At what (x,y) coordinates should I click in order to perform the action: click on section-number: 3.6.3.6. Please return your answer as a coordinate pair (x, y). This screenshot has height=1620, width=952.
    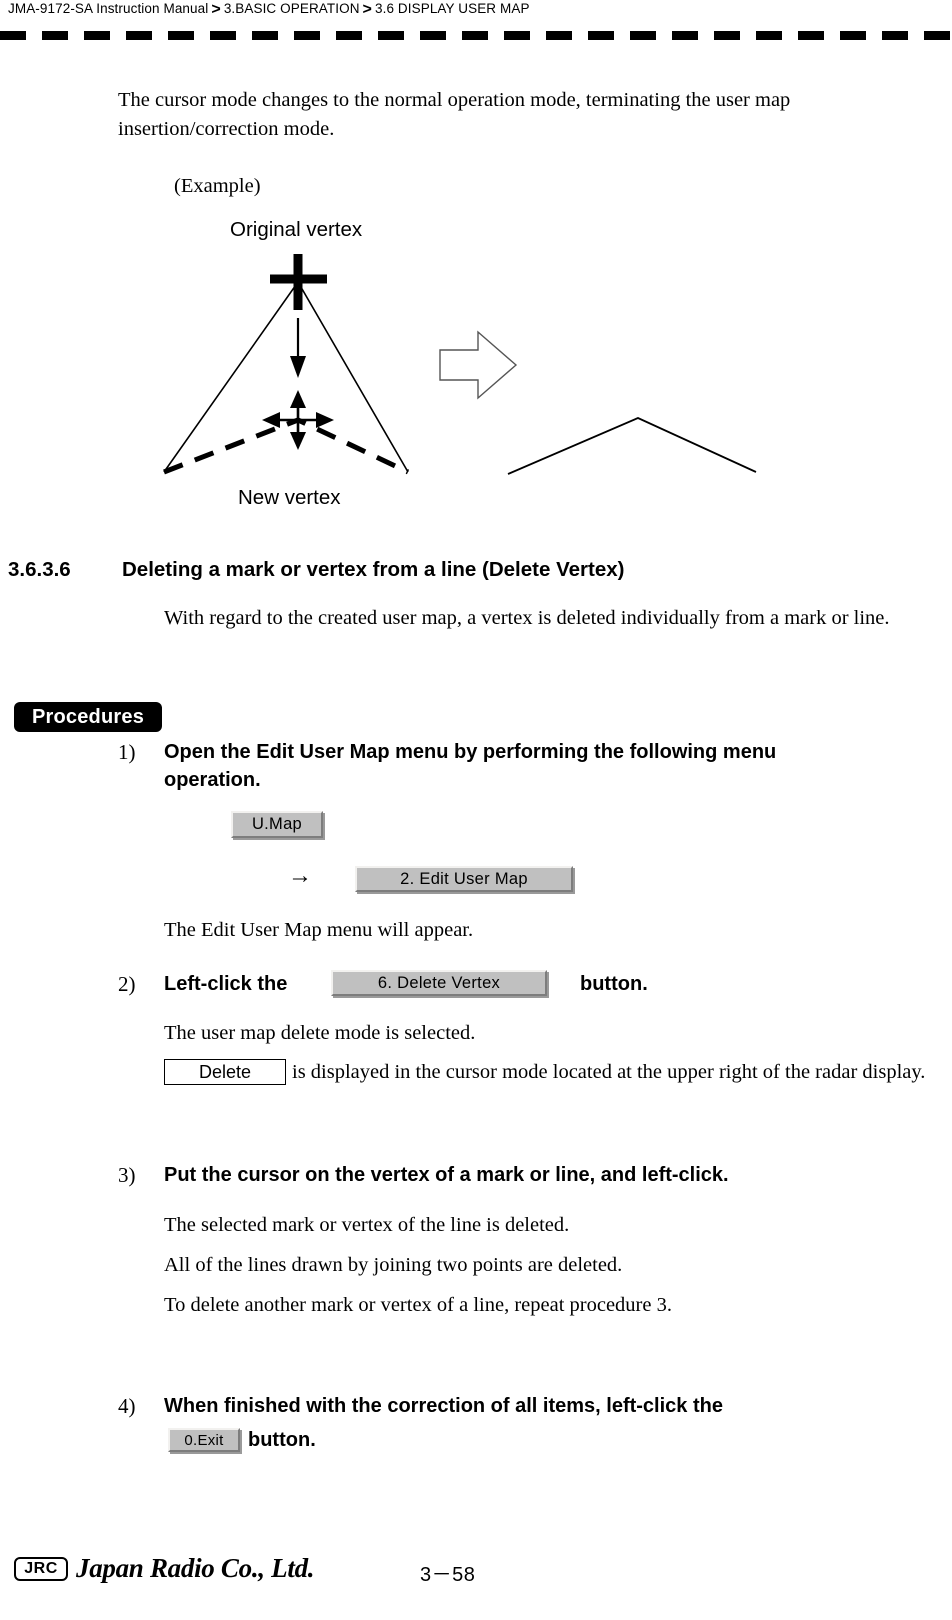
    Looking at the image, I should click on (39, 569).